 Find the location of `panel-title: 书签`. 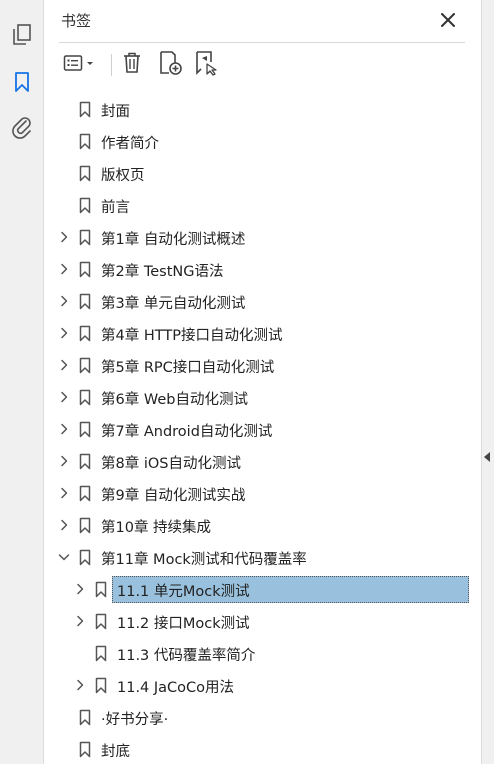

panel-title: 书签 is located at coordinates (76, 21).